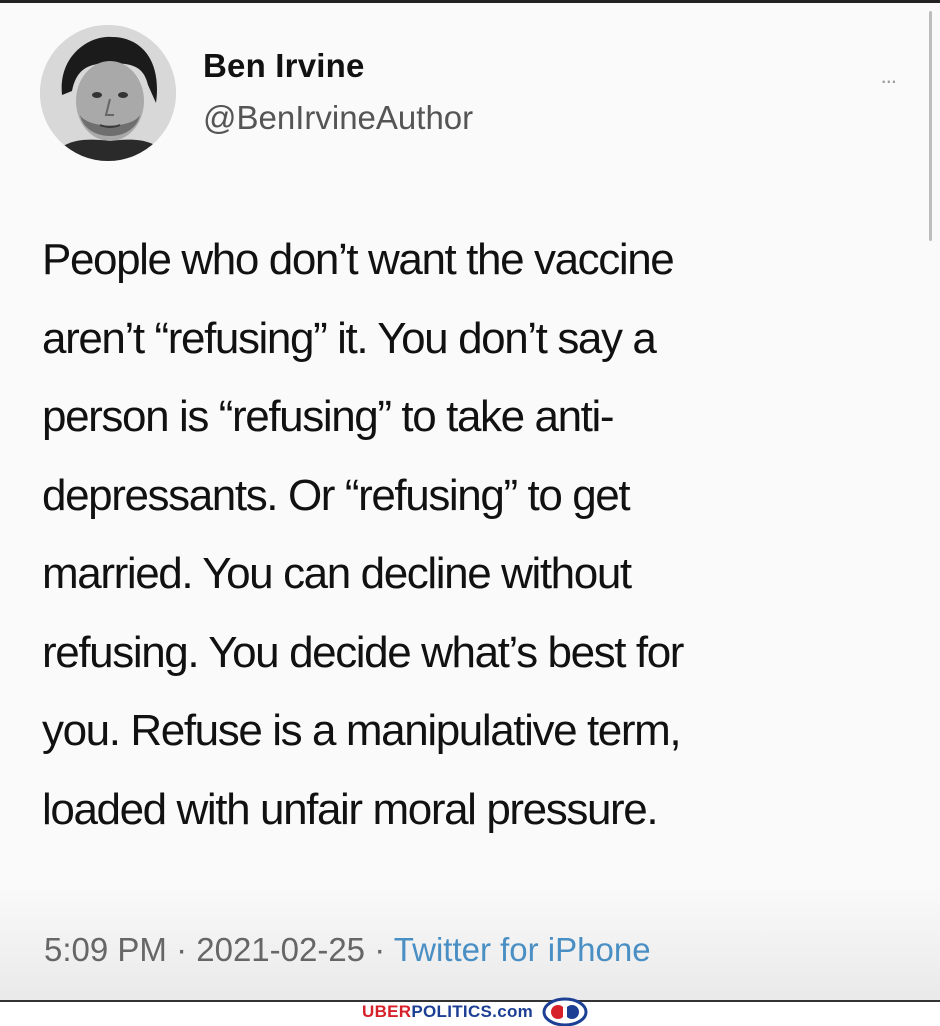 The image size is (940, 1026). I want to click on author-name: Ben Irvine, so click(284, 66).